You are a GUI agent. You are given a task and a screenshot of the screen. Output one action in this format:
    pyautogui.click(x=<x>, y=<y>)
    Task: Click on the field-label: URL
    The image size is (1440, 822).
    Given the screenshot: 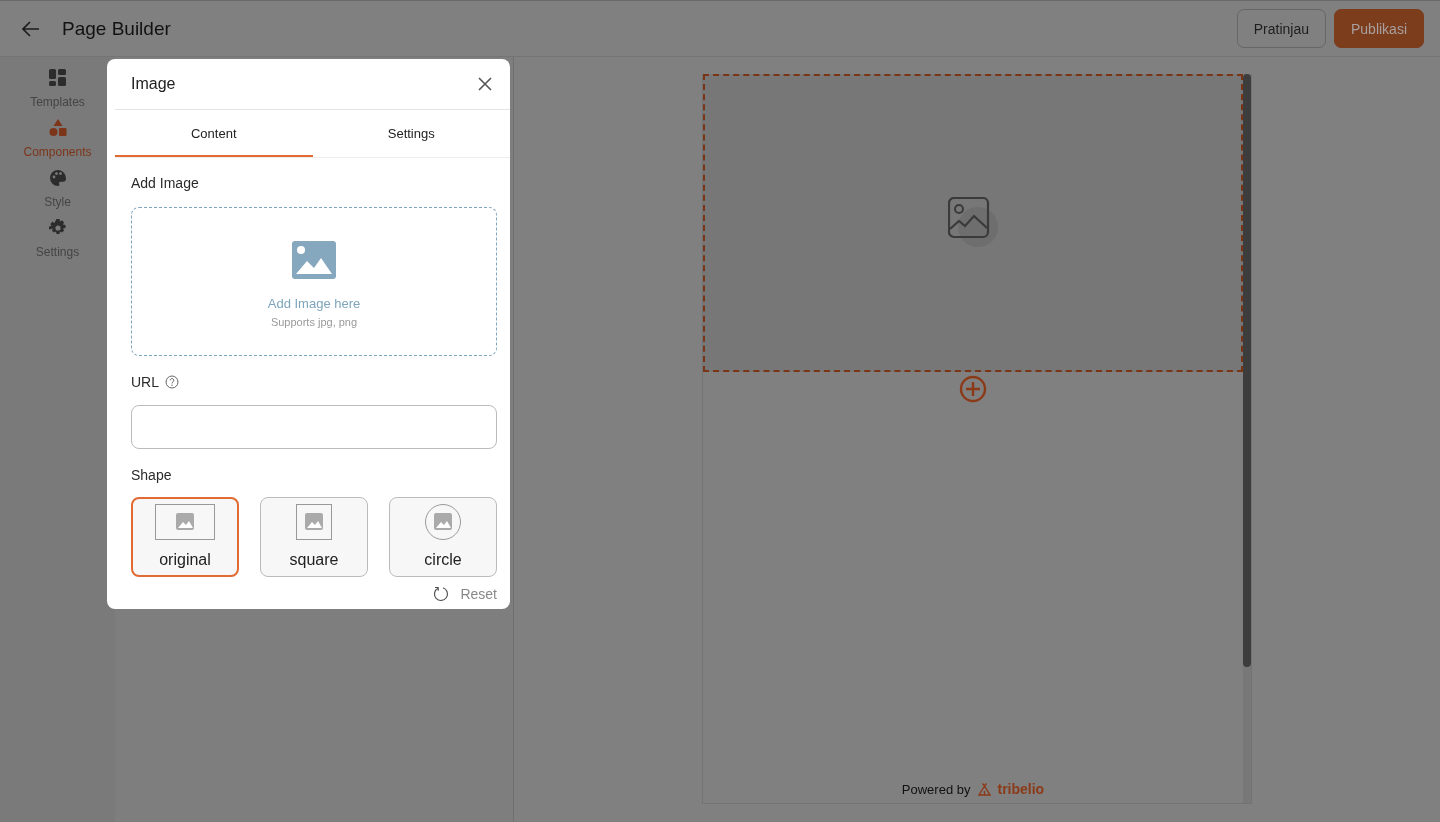 What is the action you would take?
    pyautogui.click(x=145, y=382)
    